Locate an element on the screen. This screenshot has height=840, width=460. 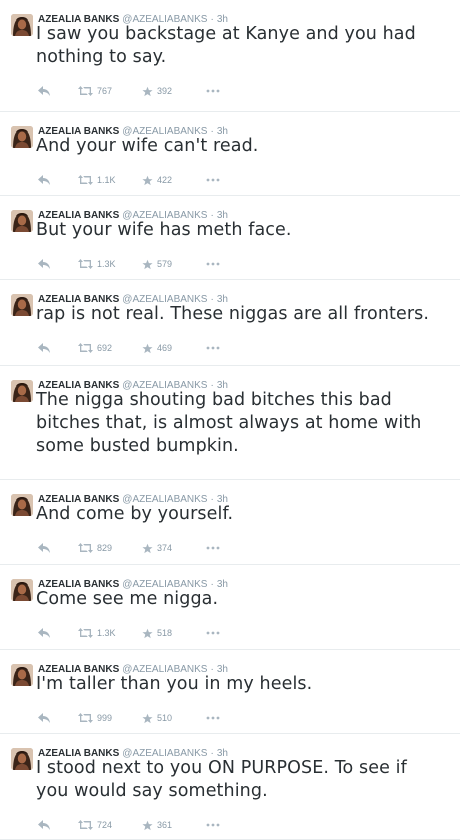
favorite-count: 361 is located at coordinates (165, 825).